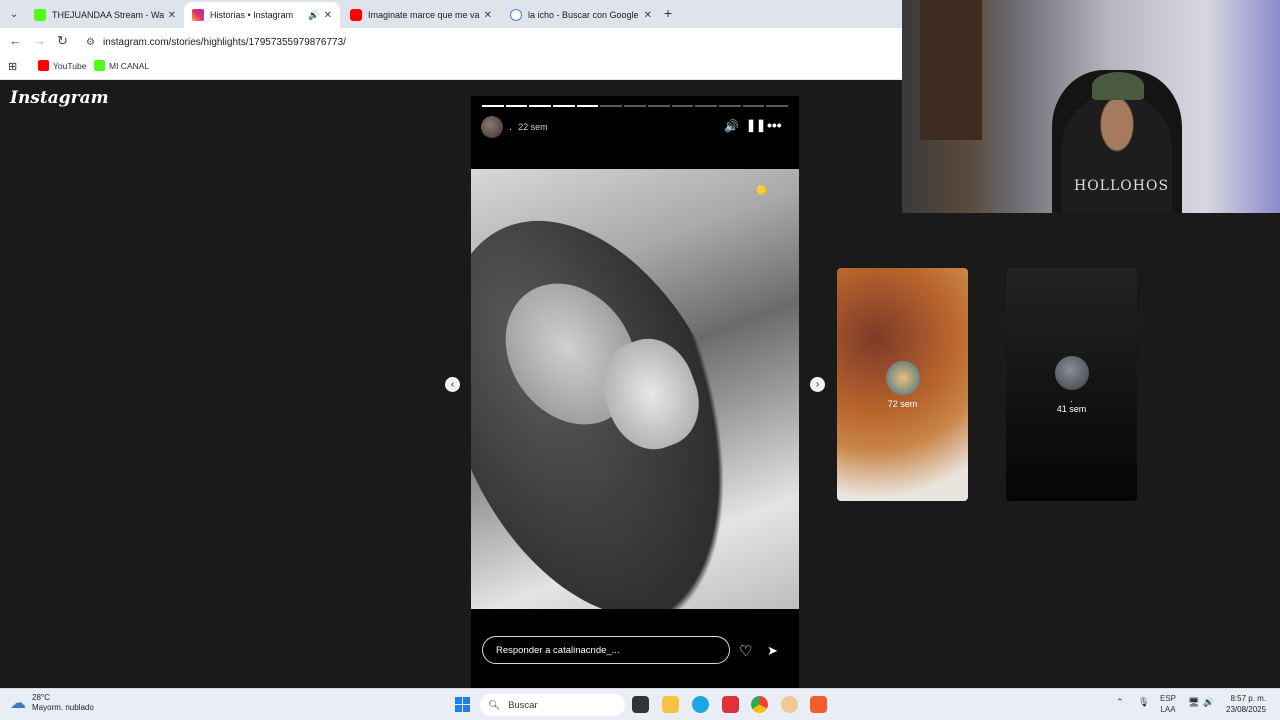 This screenshot has width=1280, height=720. I want to click on tab-title: Imaginate marce que me van a, so click(424, 15).